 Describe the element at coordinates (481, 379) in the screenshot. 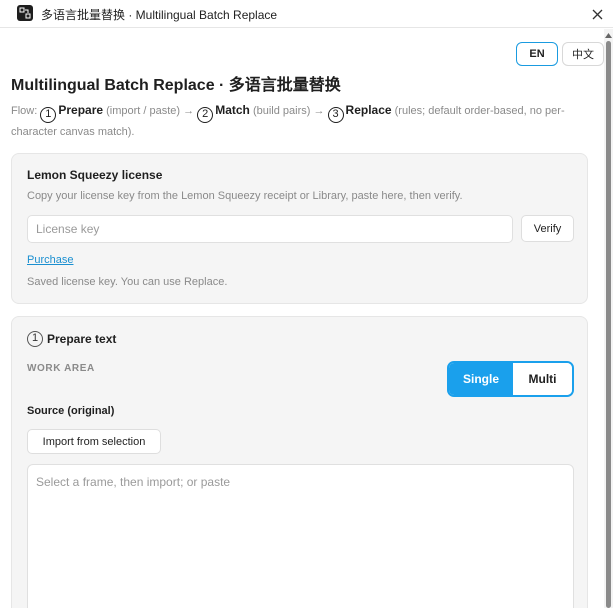

I see `mode-single-button: Single` at that location.